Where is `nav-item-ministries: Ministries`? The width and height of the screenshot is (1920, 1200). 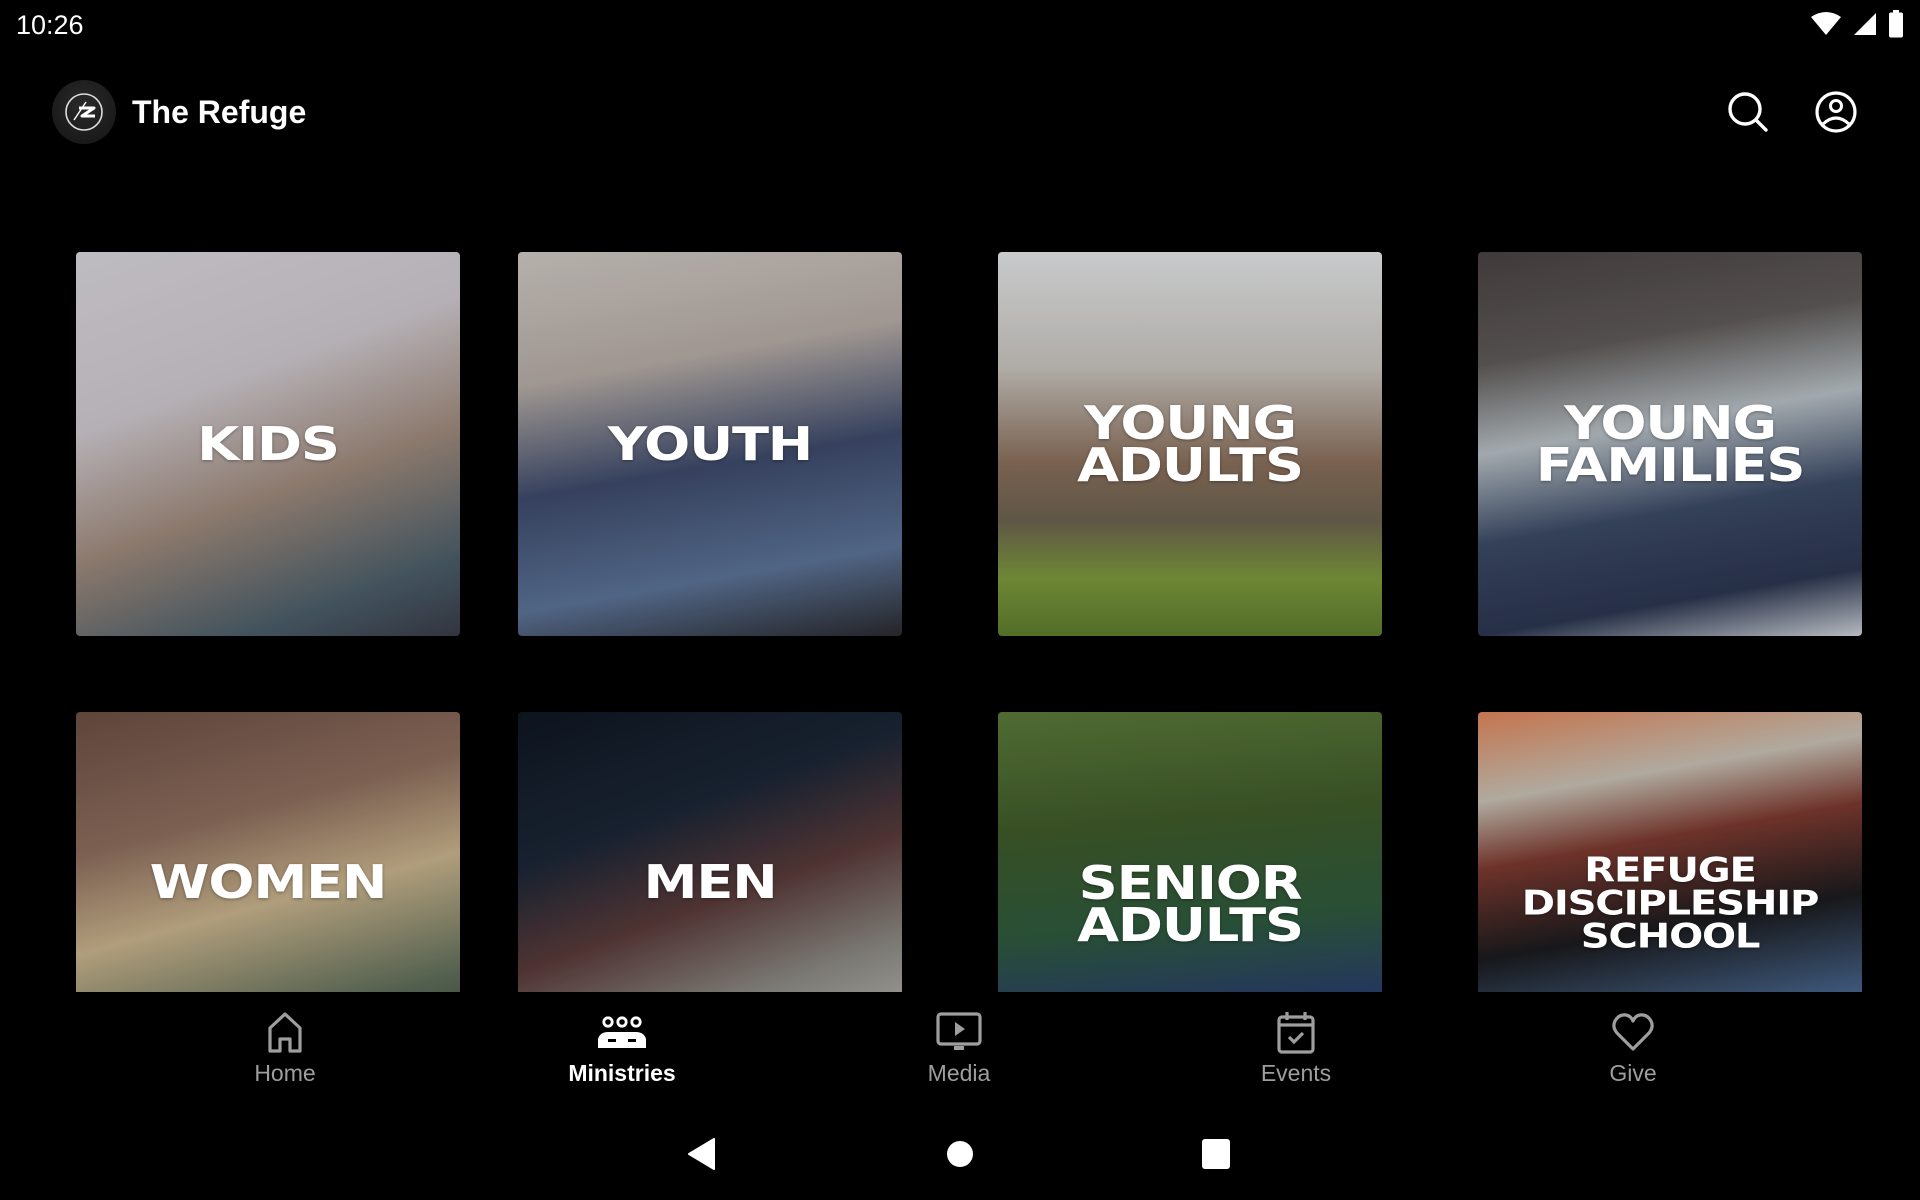 nav-item-ministries: Ministries is located at coordinates (622, 1047).